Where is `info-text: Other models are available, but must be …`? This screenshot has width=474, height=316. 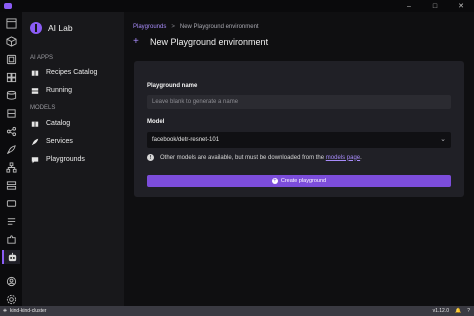 info-text: Other models are available, but must be … is located at coordinates (242, 157).